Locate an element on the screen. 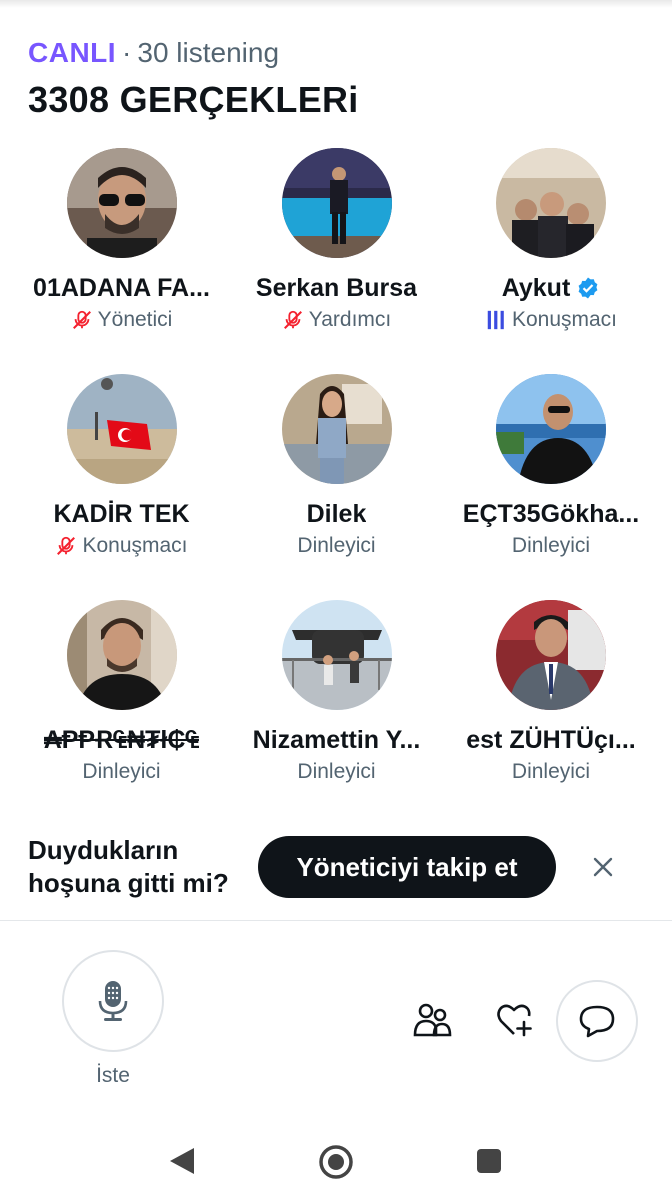 This screenshot has width=672, height=1200. participant-card: ₳ⱣⱣɌ₠₦₮ł₵₠ Dinleyici is located at coordinates (121, 713).